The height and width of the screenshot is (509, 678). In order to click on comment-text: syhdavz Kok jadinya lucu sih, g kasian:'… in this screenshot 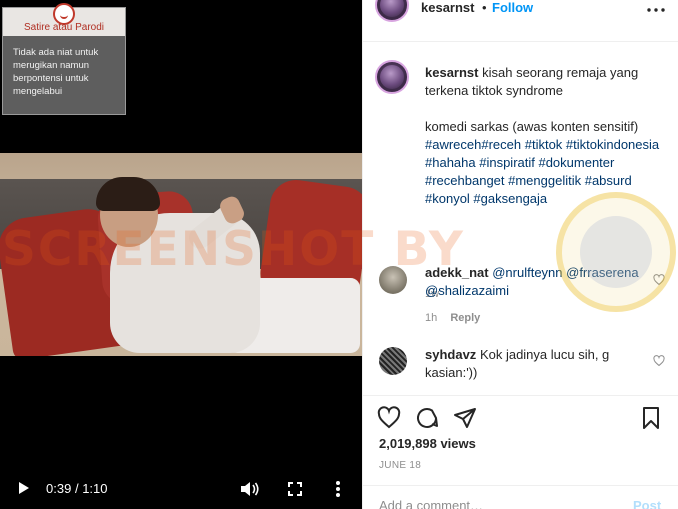, I will do `click(535, 364)`.